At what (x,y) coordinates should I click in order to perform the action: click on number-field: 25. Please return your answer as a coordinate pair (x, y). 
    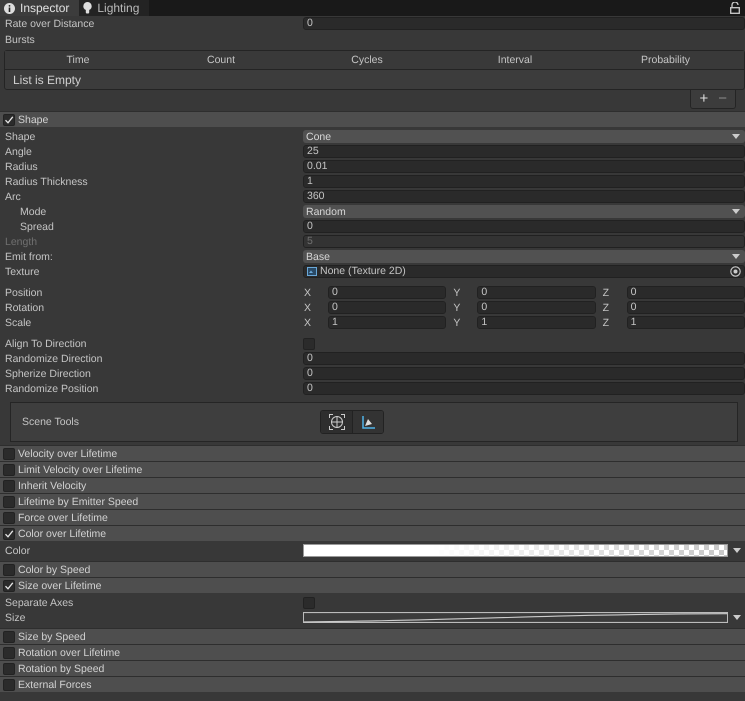
    Looking at the image, I should click on (524, 151).